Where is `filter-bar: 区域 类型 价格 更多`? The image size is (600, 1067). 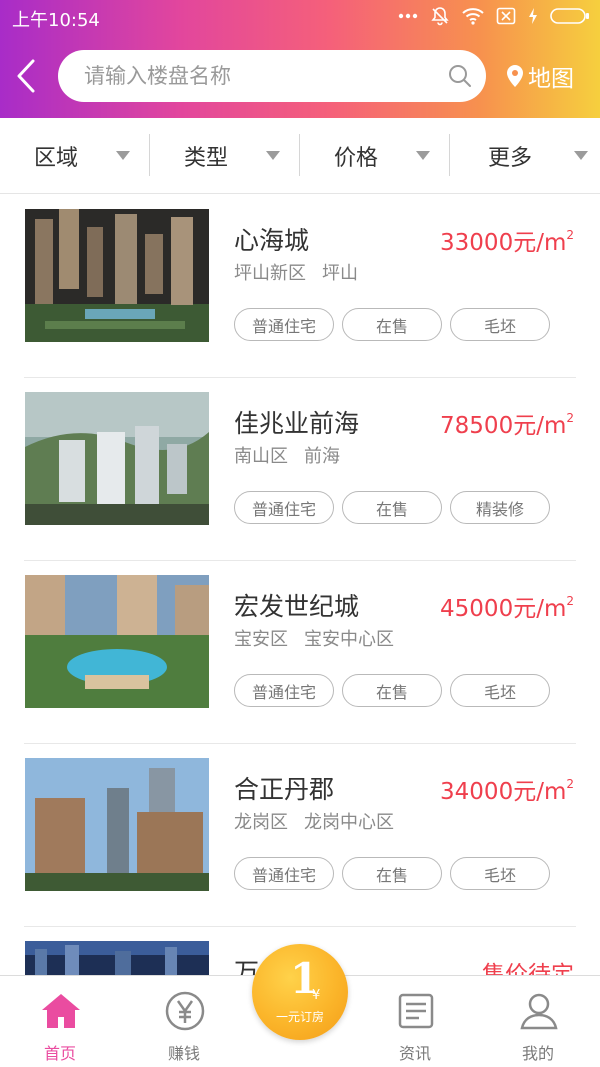 filter-bar: 区域 类型 价格 更多 is located at coordinates (300, 156).